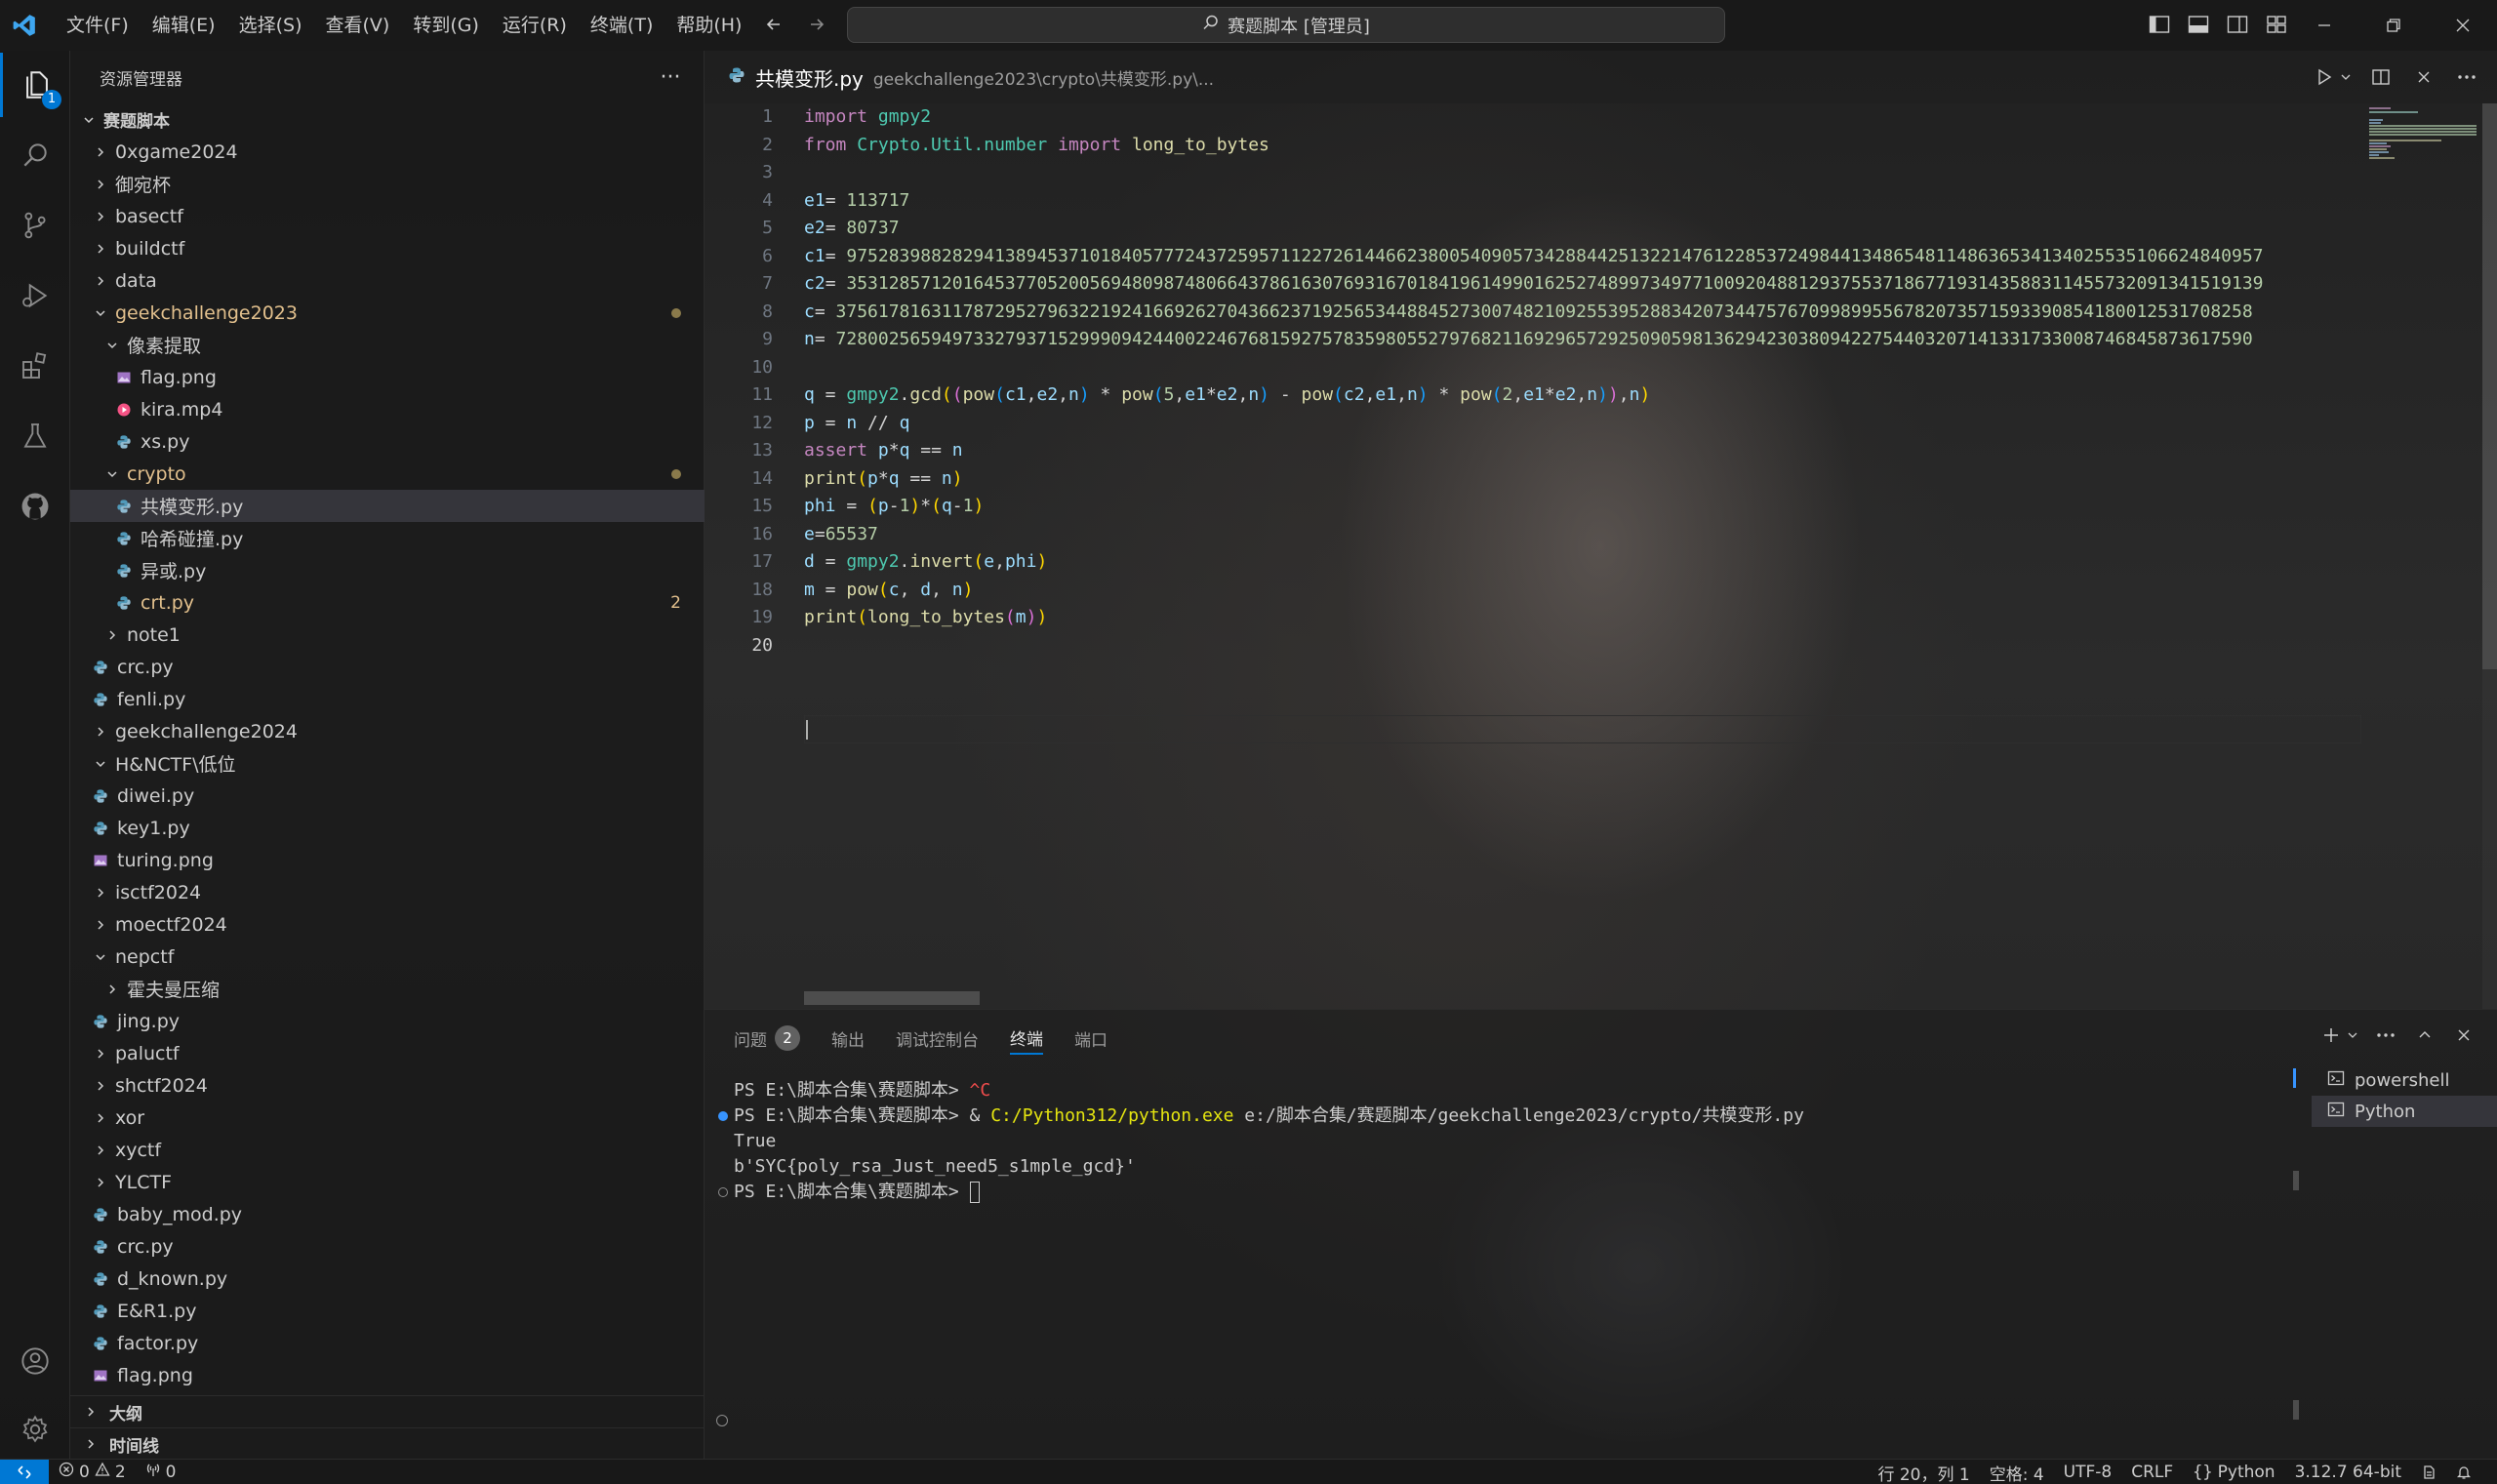  What do you see at coordinates (35, 1429) in the screenshot?
I see `settings-gear-icon` at bounding box center [35, 1429].